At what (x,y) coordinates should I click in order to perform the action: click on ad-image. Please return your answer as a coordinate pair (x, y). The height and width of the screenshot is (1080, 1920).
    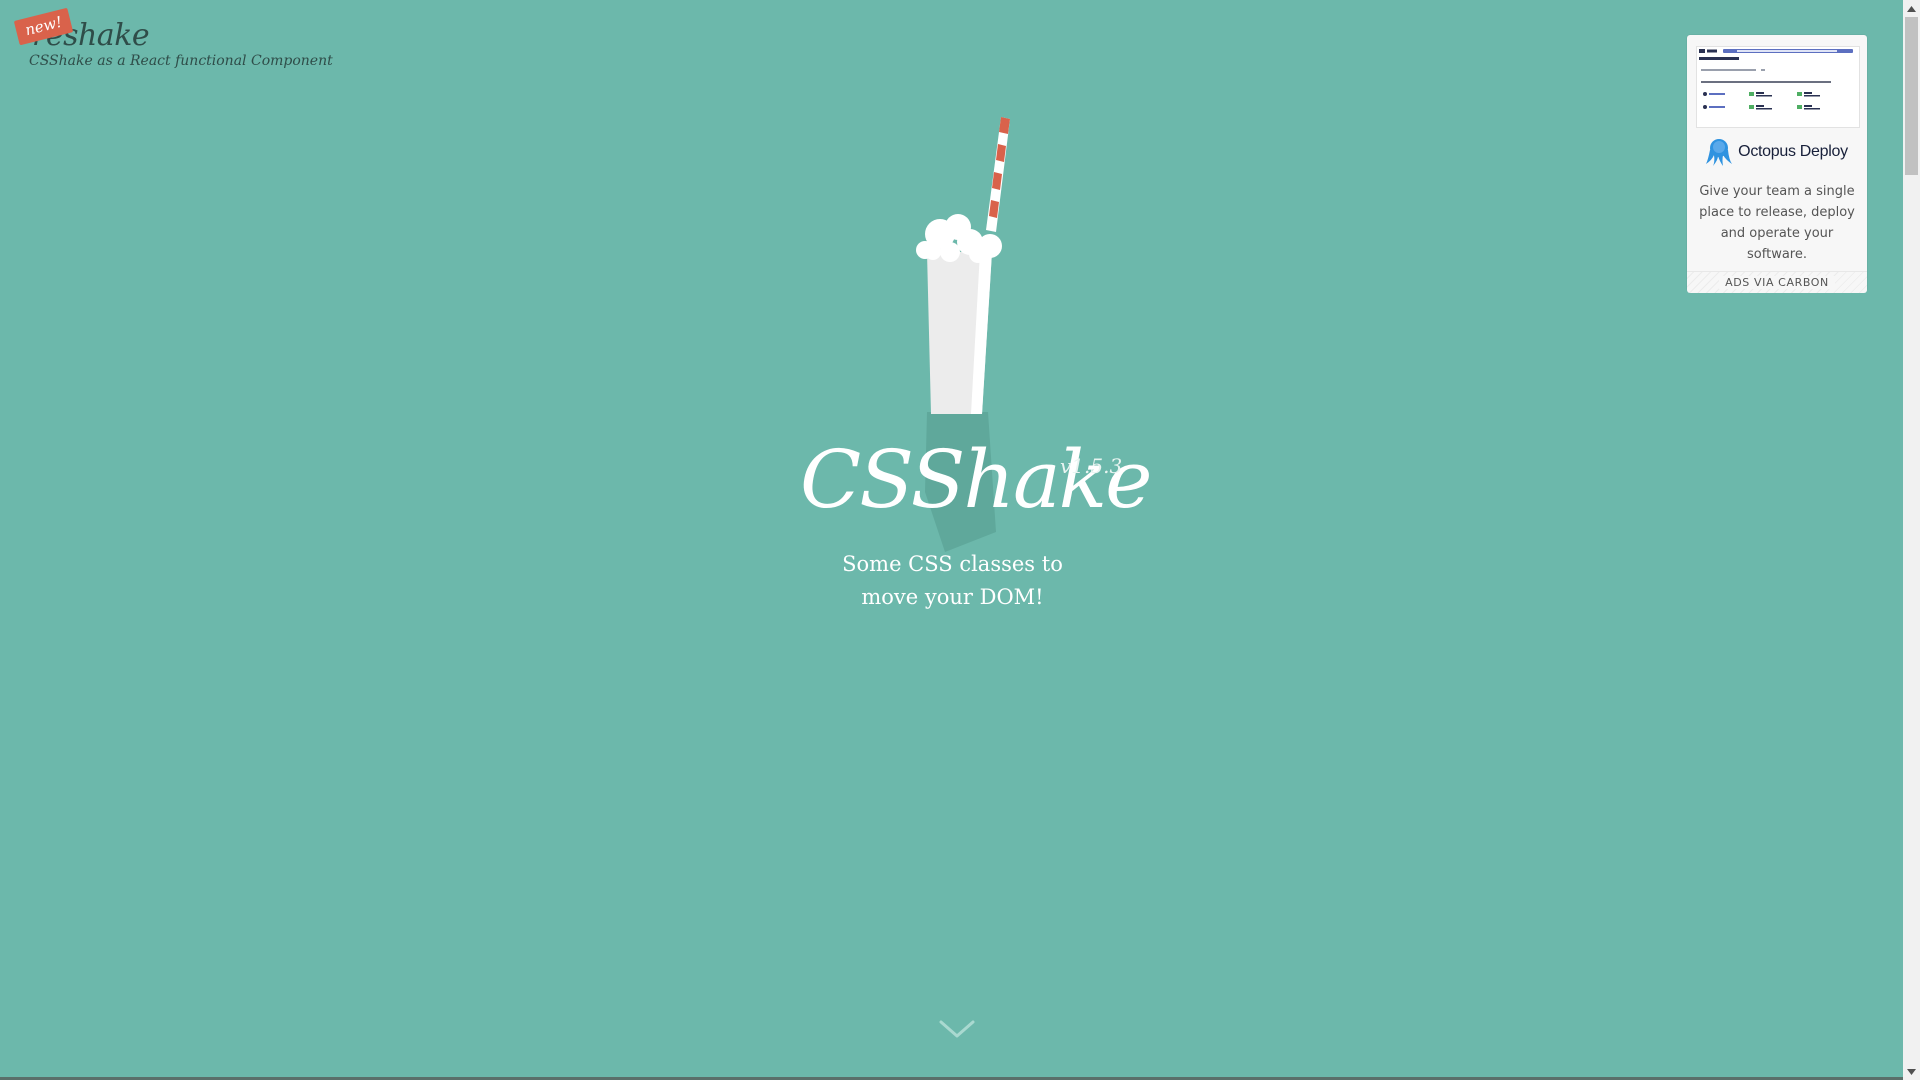
    Looking at the image, I should click on (1778, 87).